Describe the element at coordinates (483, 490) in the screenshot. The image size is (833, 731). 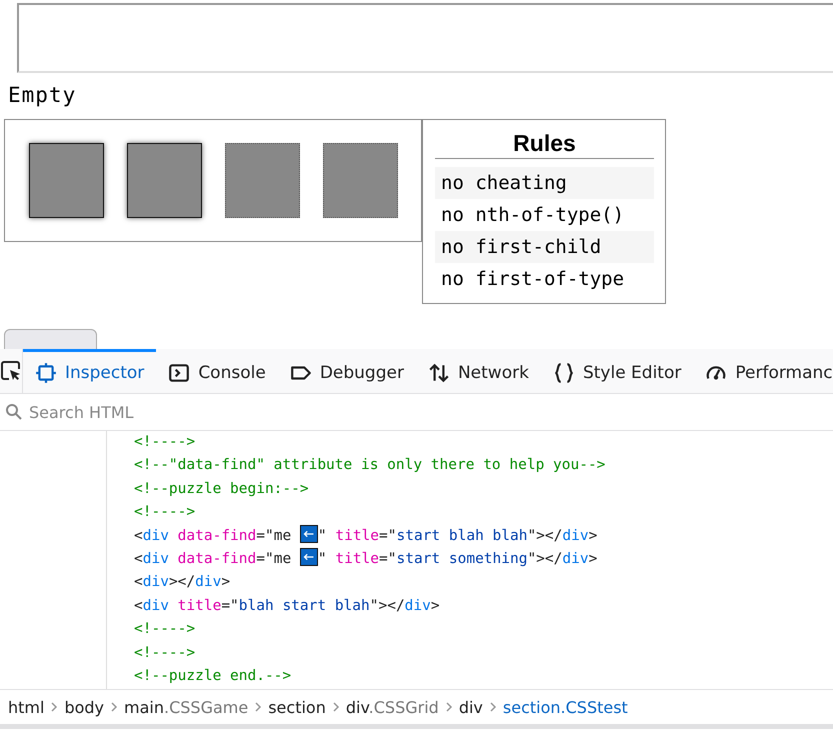
I see `markup-line: <!--puzzle begin:-->` at that location.